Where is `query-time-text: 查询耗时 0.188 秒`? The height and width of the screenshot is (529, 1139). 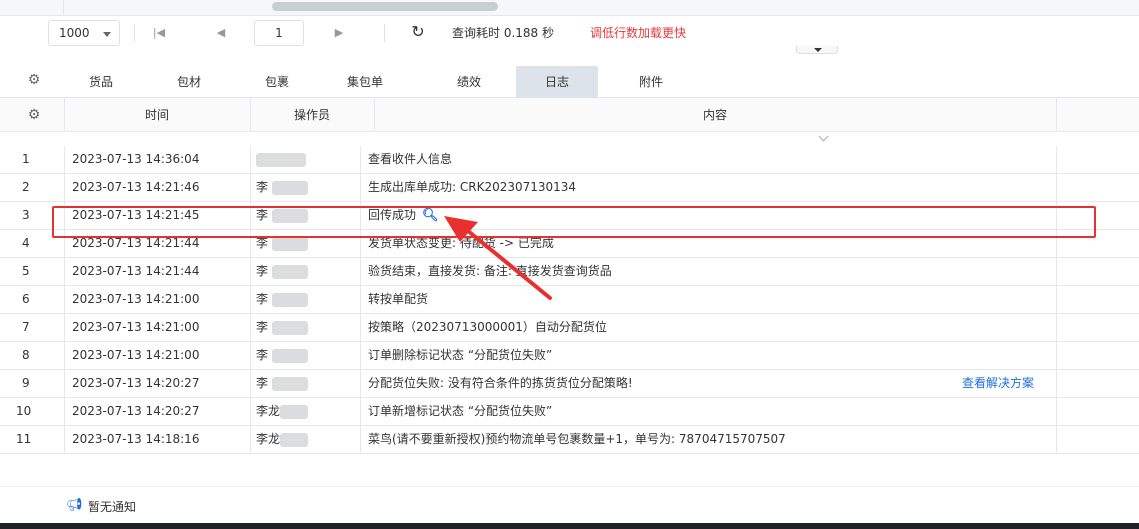 query-time-text: 查询耗时 0.188 秒 is located at coordinates (503, 33).